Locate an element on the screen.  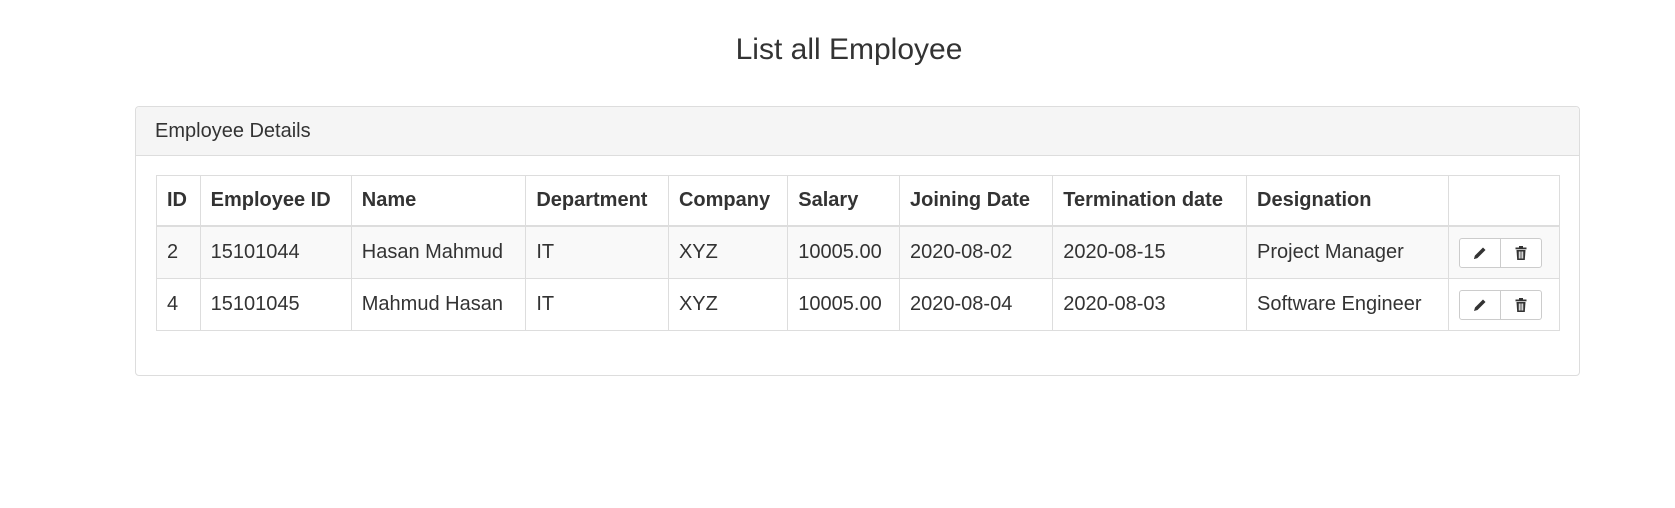
cell-id: 4 is located at coordinates (178, 304).